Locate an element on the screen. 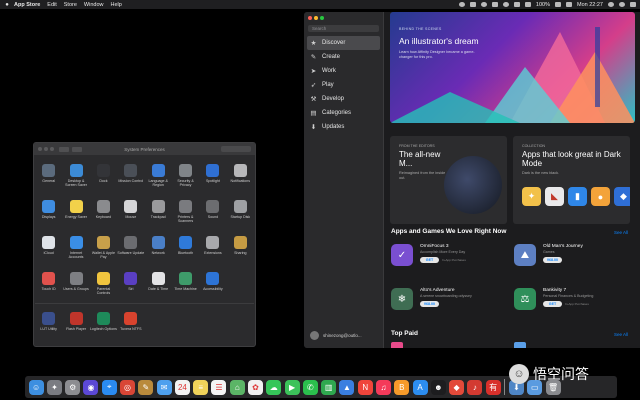 Image resolution: width=640 pixels, height=400 pixels. pref-pane-flash: Flash Player is located at coordinates (75, 323).